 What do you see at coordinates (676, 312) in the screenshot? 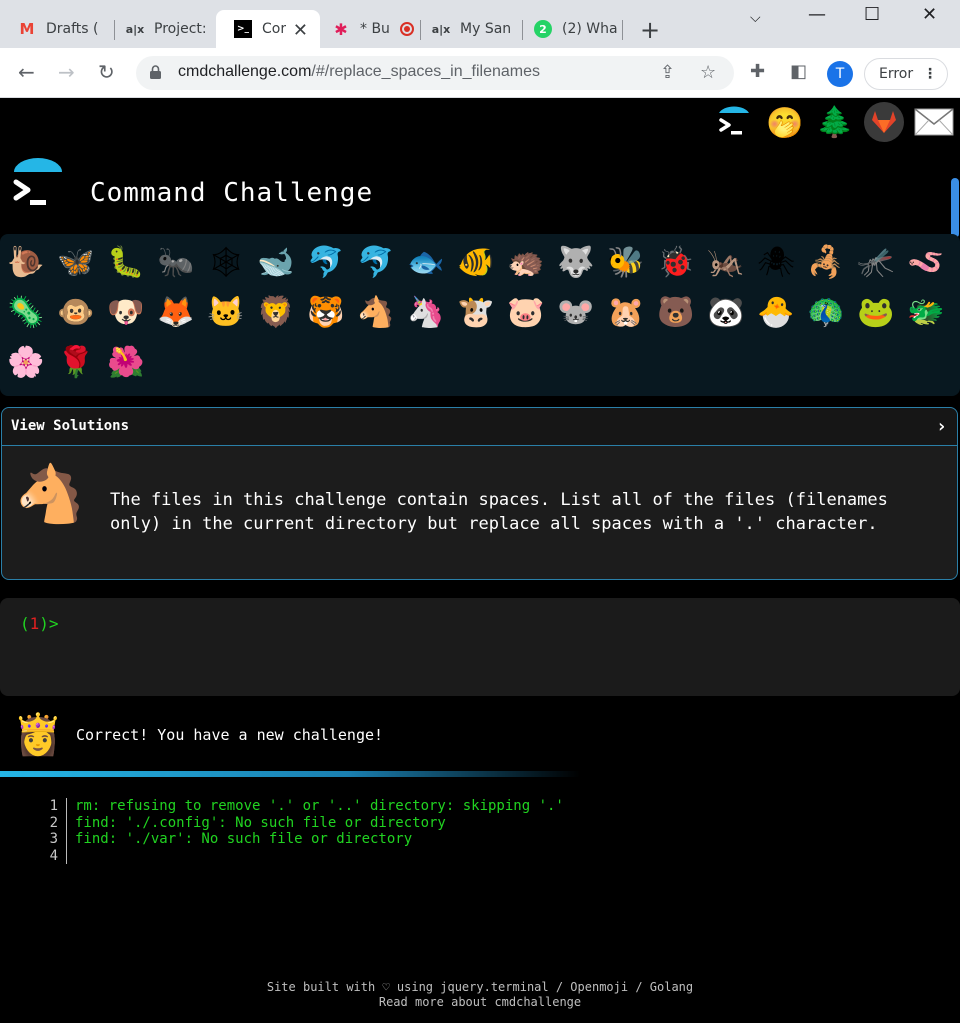
I see `challenge-icon: 🐻` at bounding box center [676, 312].